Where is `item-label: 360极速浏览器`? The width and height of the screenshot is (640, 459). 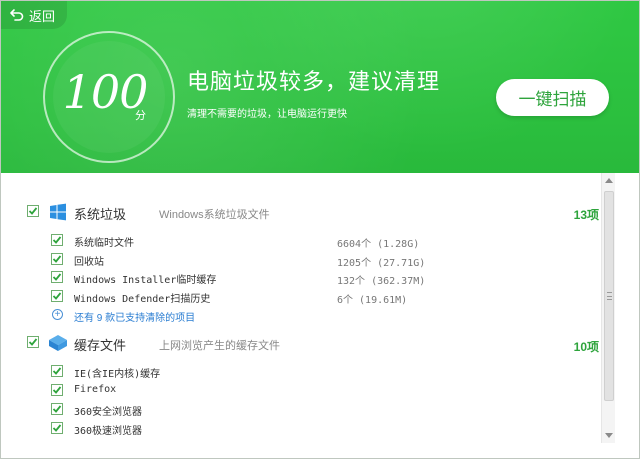
item-label: 360极速浏览器 is located at coordinates (108, 431).